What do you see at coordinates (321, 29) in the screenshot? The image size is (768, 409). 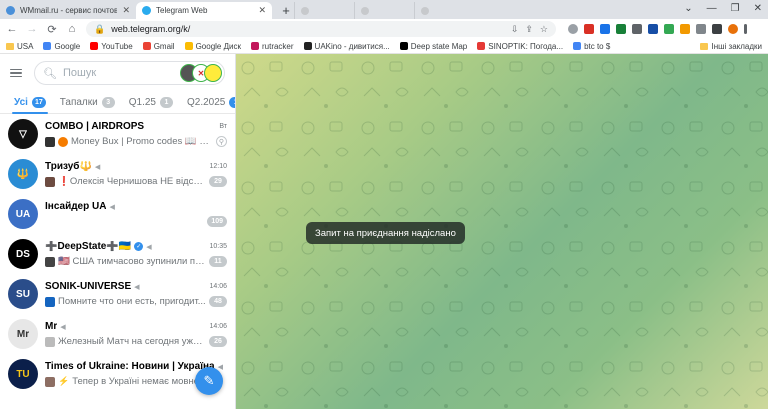 I see `address-bar: 🔒 web.telegram.org/k/ ⇩ ⇪ ☆` at bounding box center [321, 29].